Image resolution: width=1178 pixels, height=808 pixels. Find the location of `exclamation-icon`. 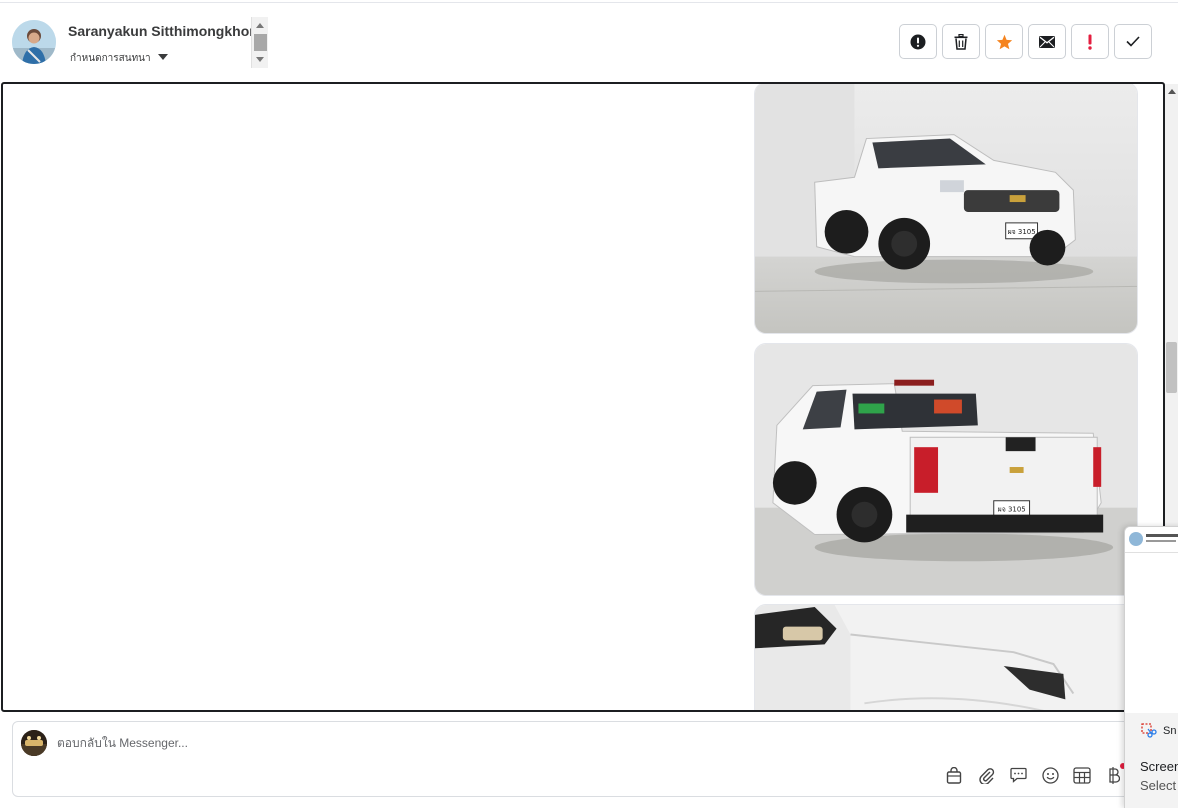

exclamation-icon is located at coordinates (1090, 42).